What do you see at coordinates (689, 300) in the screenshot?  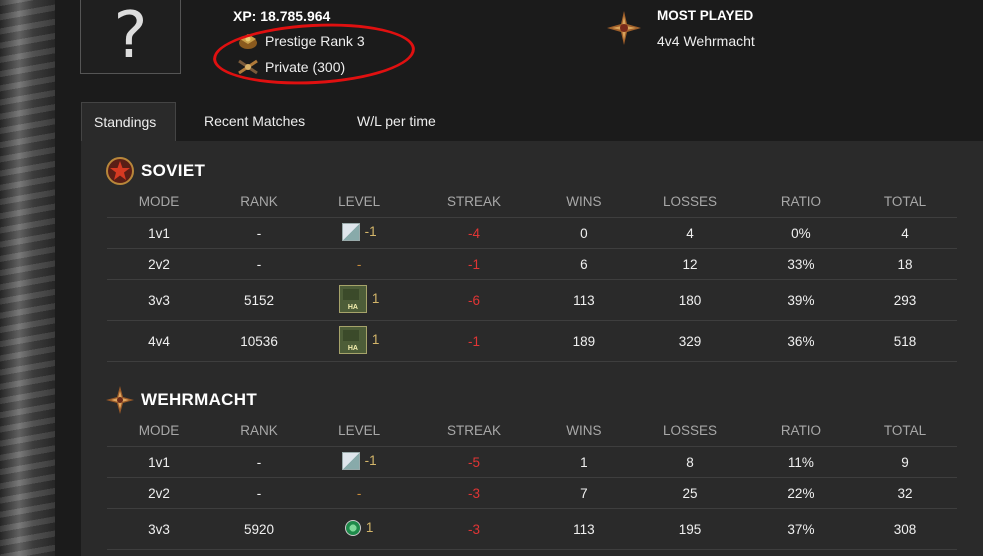 I see `losses-cell: 180` at bounding box center [689, 300].